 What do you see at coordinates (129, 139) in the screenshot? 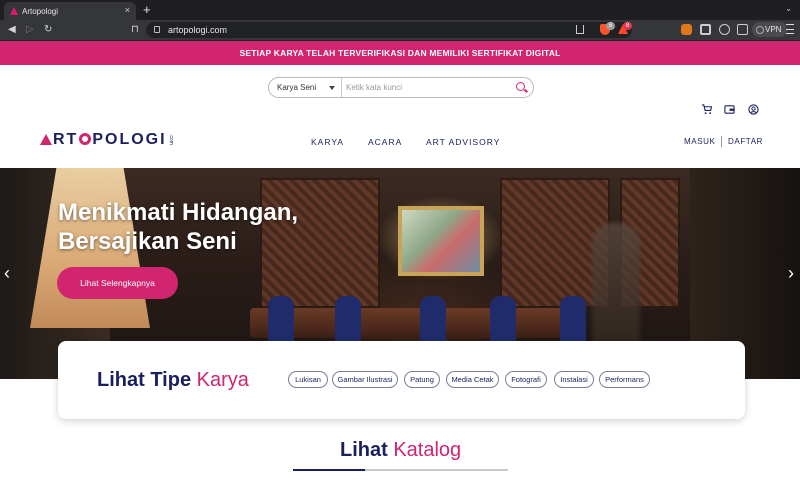
I see `logo-text-right: POLOGI` at bounding box center [129, 139].